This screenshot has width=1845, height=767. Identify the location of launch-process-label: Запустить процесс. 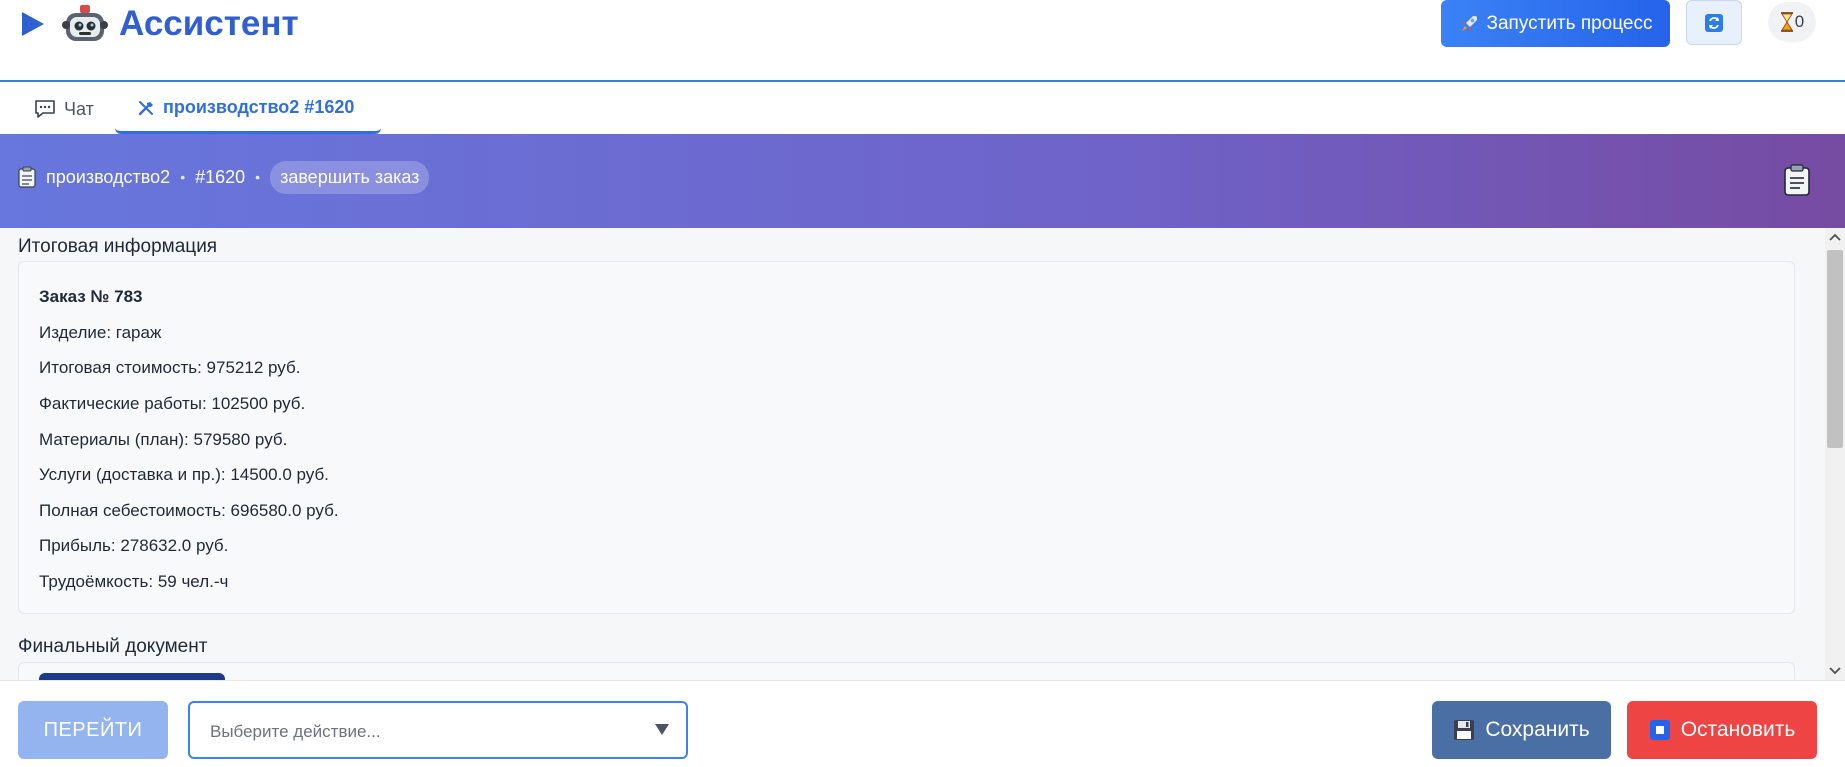
(1569, 23).